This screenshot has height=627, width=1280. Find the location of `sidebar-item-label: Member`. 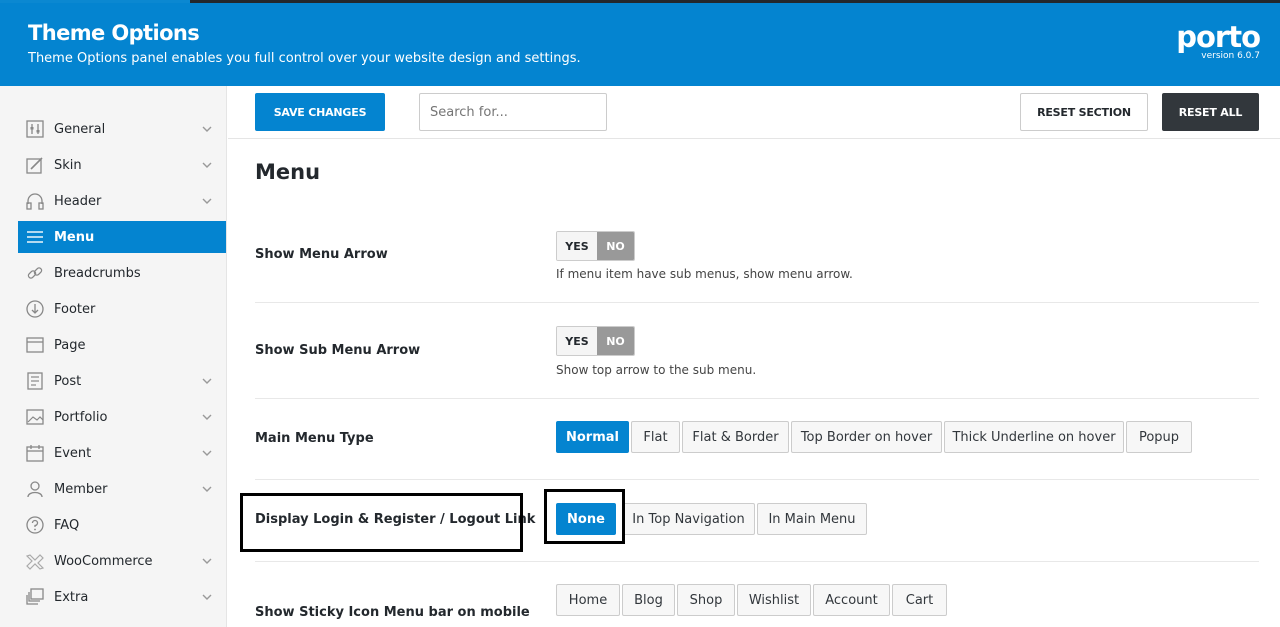

sidebar-item-label: Member is located at coordinates (81, 489).